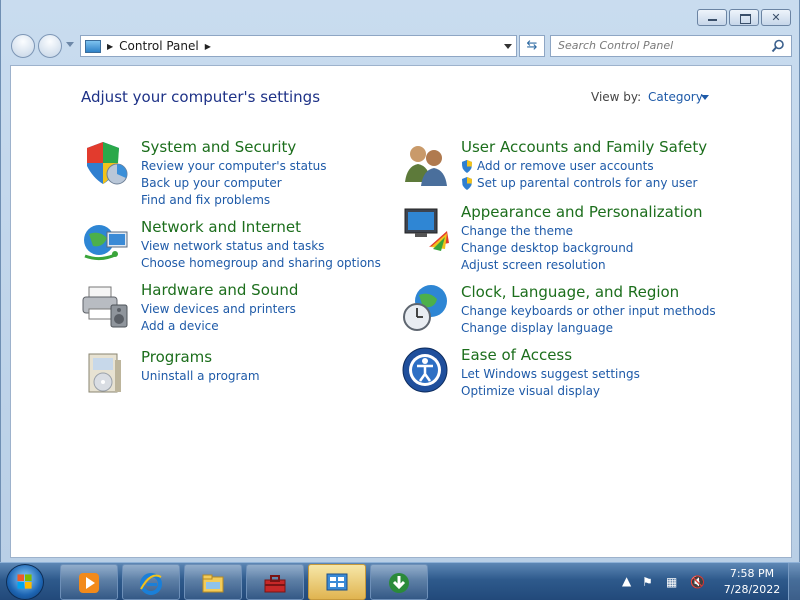  What do you see at coordinates (752, 589) in the screenshot?
I see `clock-date: 7/28/2022` at bounding box center [752, 589].